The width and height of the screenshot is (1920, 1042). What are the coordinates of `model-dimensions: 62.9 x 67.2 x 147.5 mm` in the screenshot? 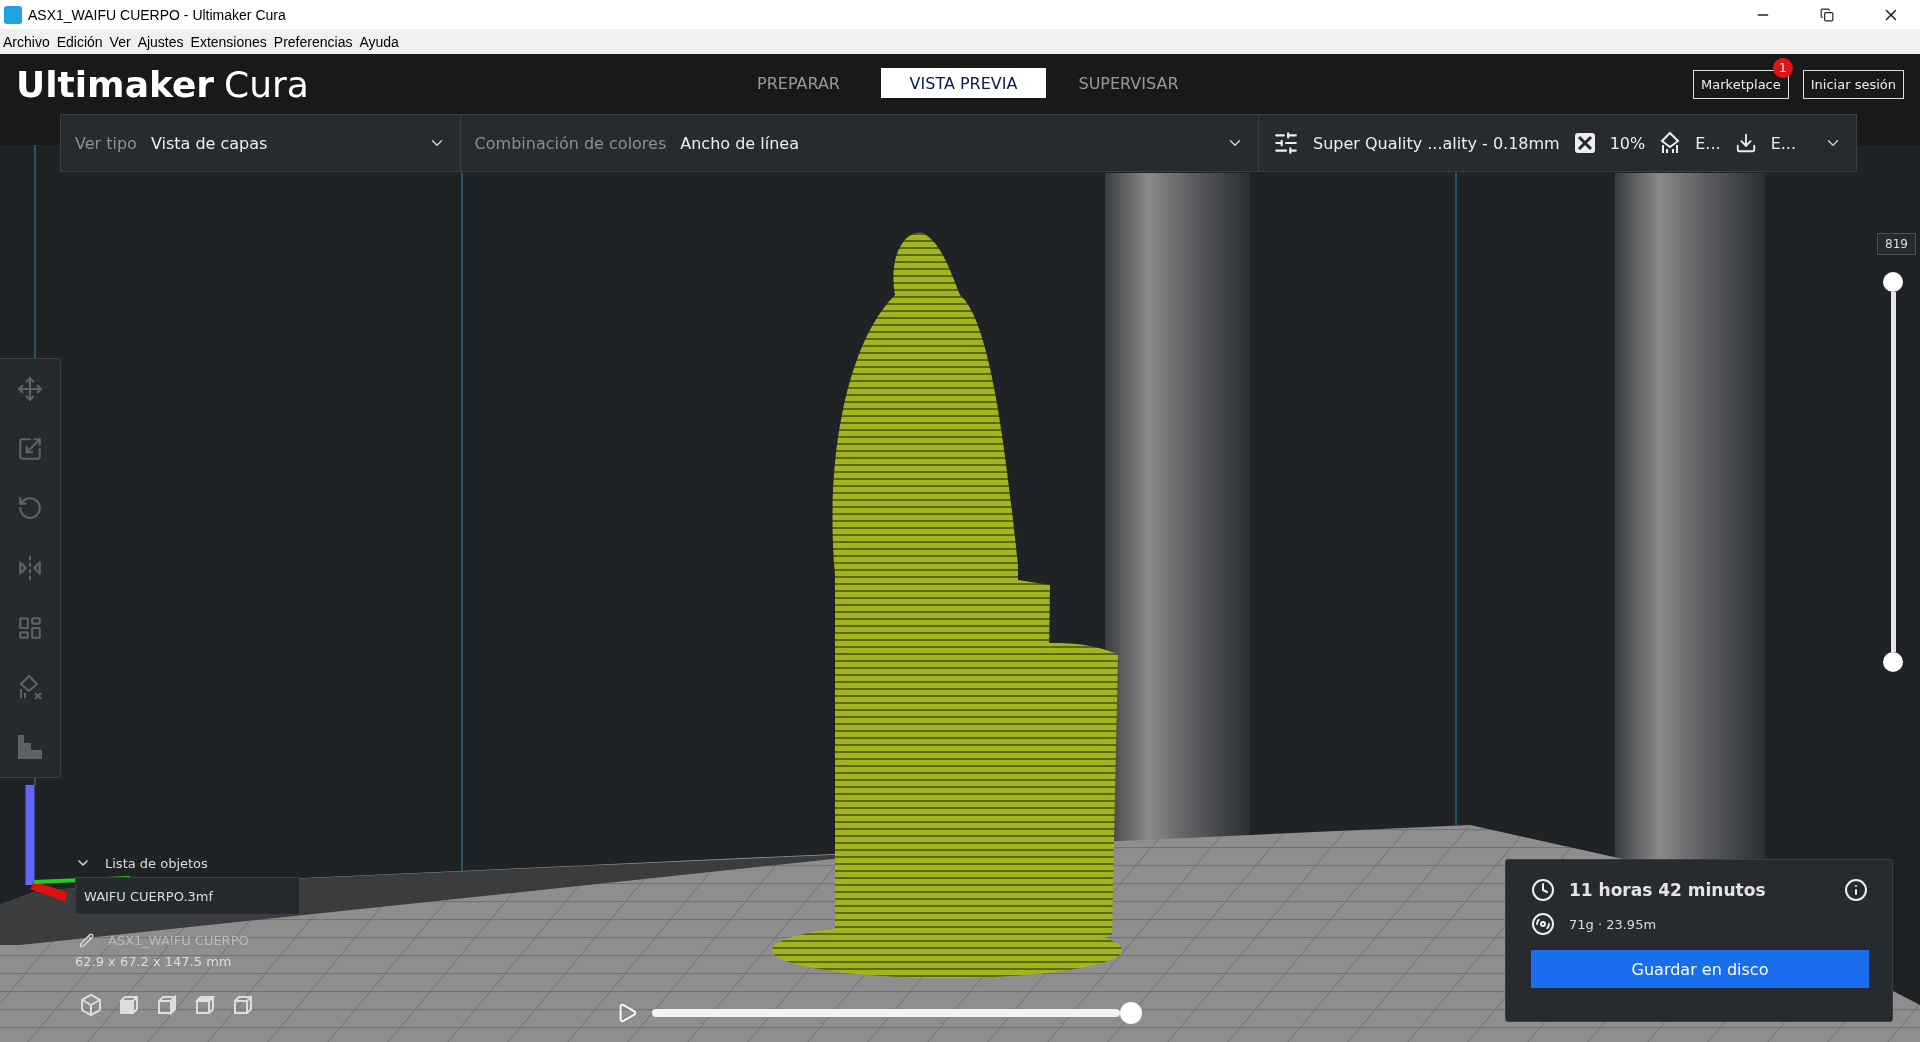 It's located at (154, 961).